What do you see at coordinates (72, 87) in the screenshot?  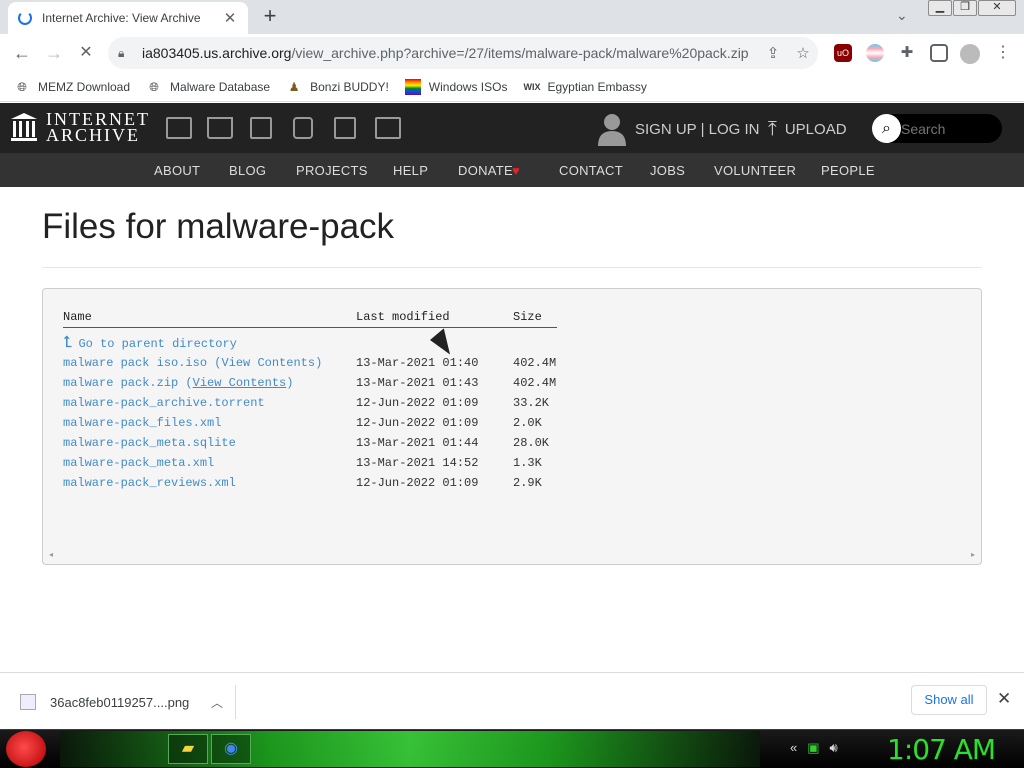 I see `bookmark-memz: 🌐︎ MEMZ Download` at bounding box center [72, 87].